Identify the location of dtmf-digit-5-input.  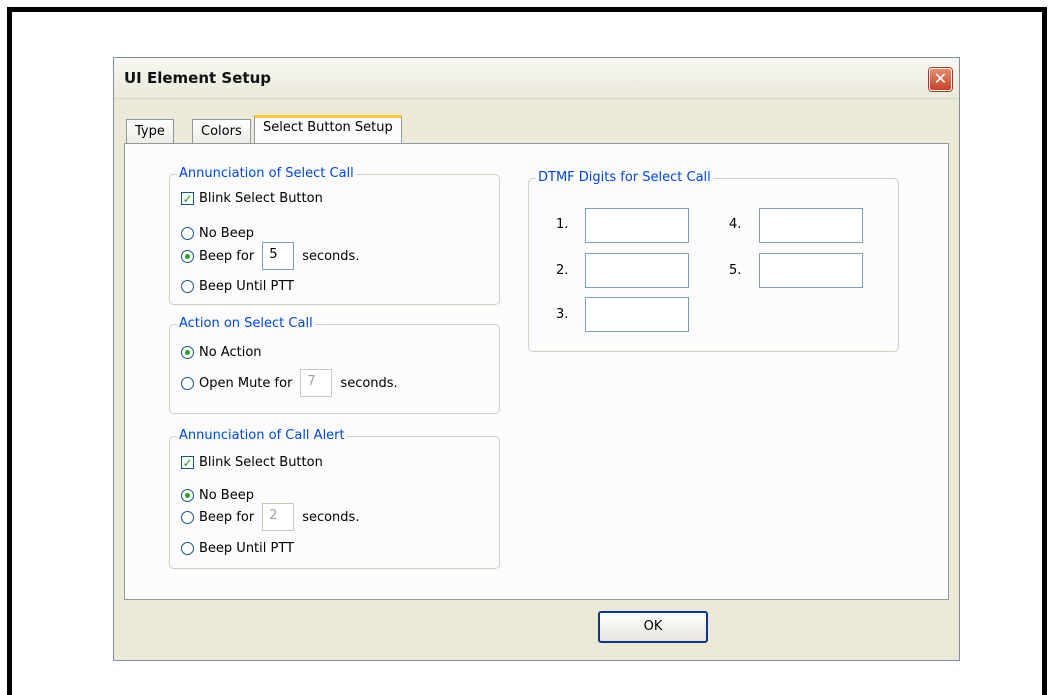
(811, 270).